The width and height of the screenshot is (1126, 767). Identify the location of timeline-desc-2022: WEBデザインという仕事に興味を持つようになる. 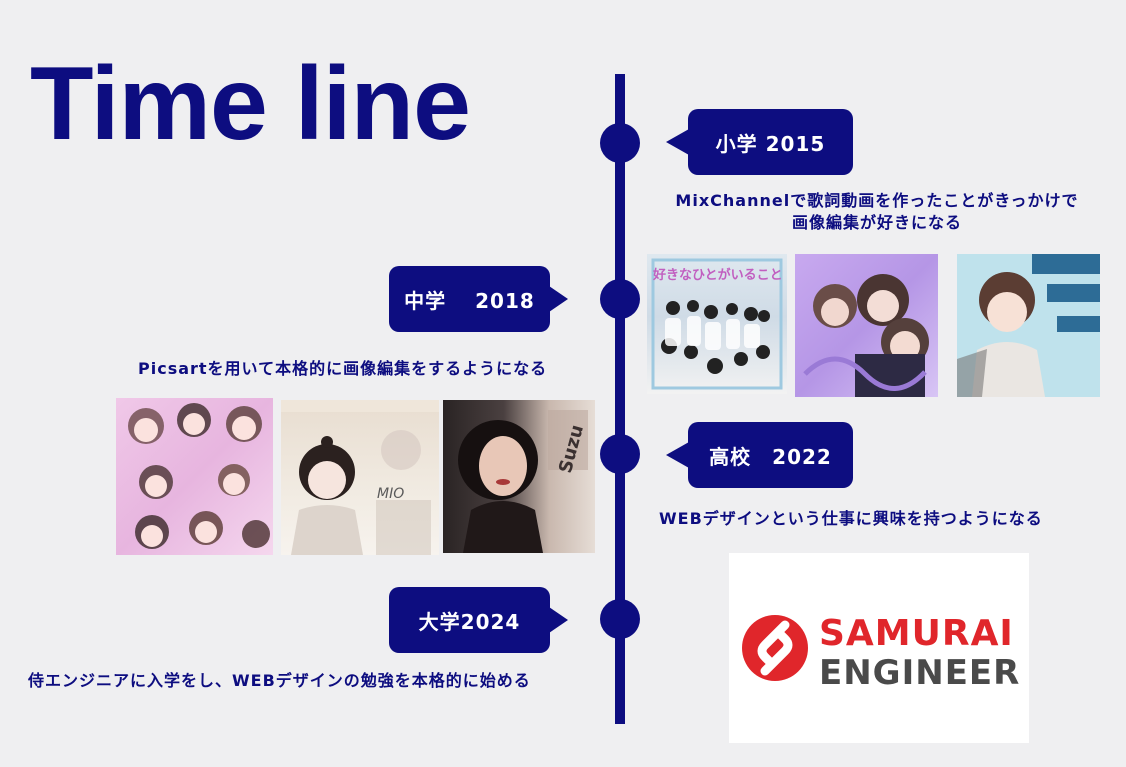
(851, 518).